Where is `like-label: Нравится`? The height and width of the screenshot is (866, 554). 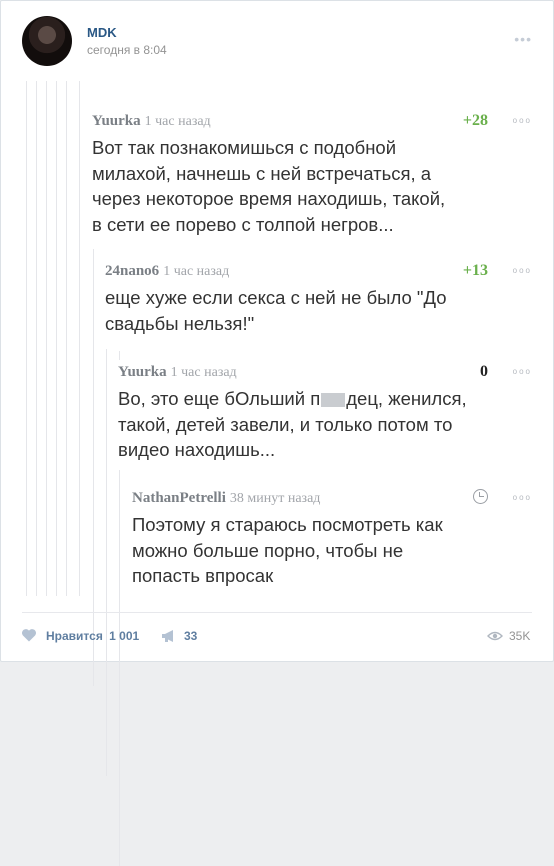
like-label: Нравится is located at coordinates (74, 636).